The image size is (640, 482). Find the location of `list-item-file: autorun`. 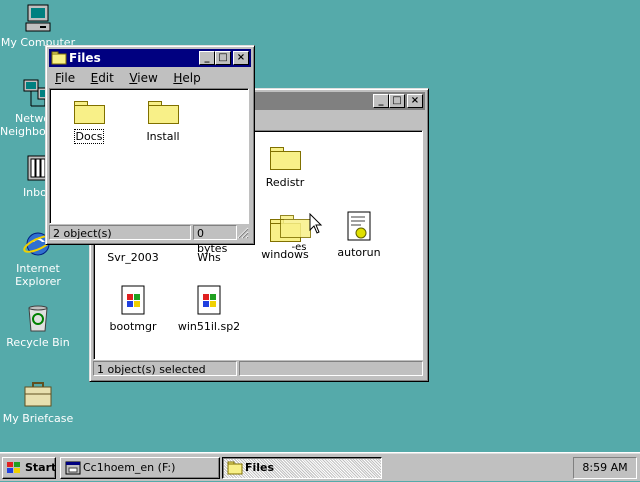

list-item-file: autorun is located at coordinates (359, 235).